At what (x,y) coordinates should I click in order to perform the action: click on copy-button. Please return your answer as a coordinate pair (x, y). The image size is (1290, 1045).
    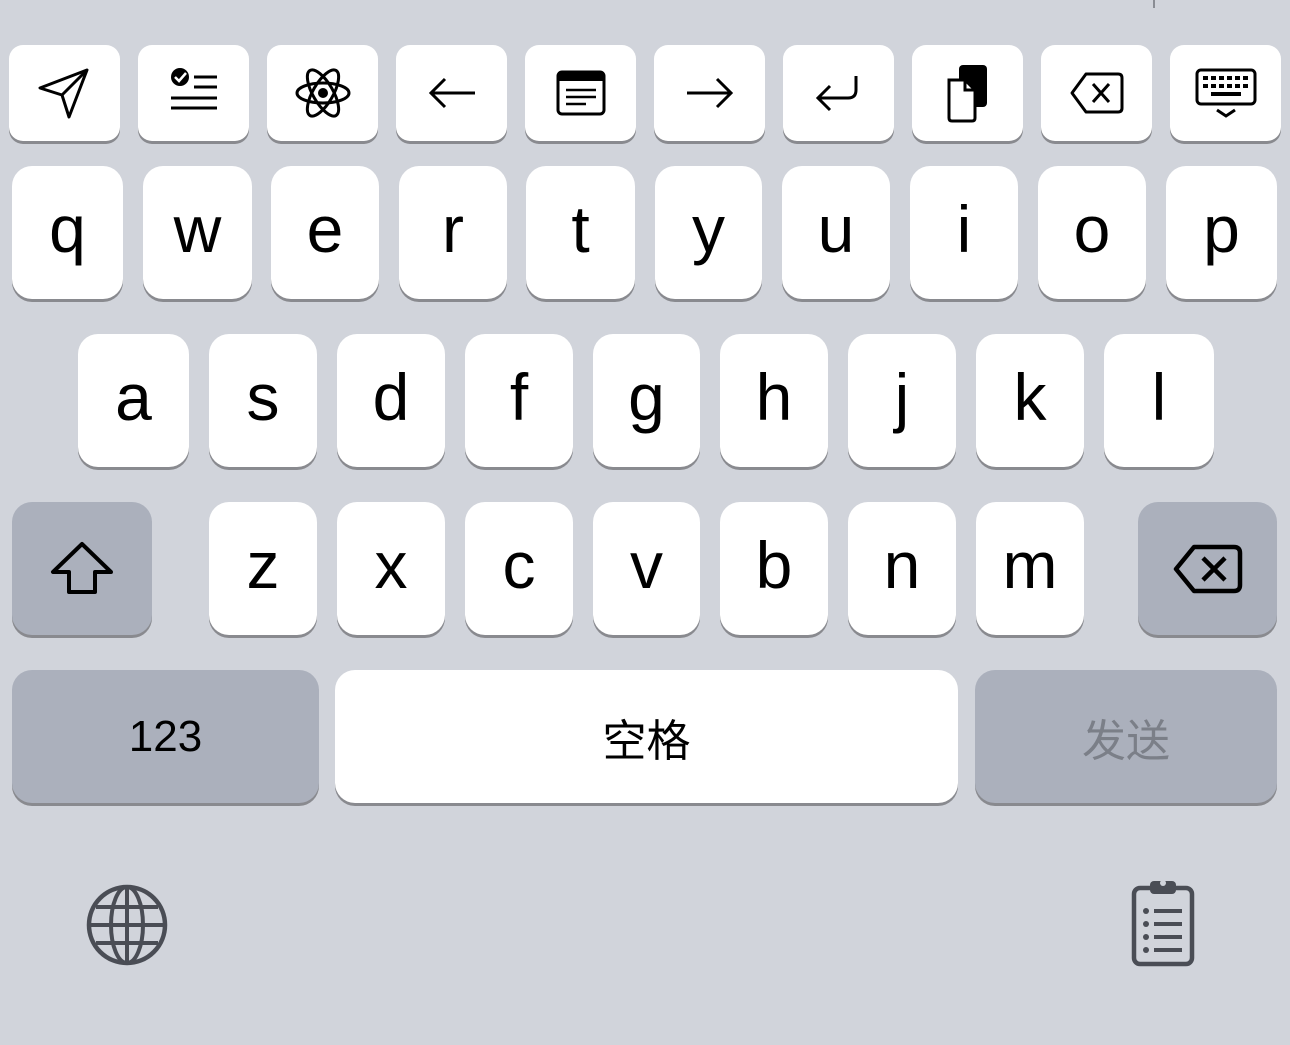
    Looking at the image, I should click on (967, 93).